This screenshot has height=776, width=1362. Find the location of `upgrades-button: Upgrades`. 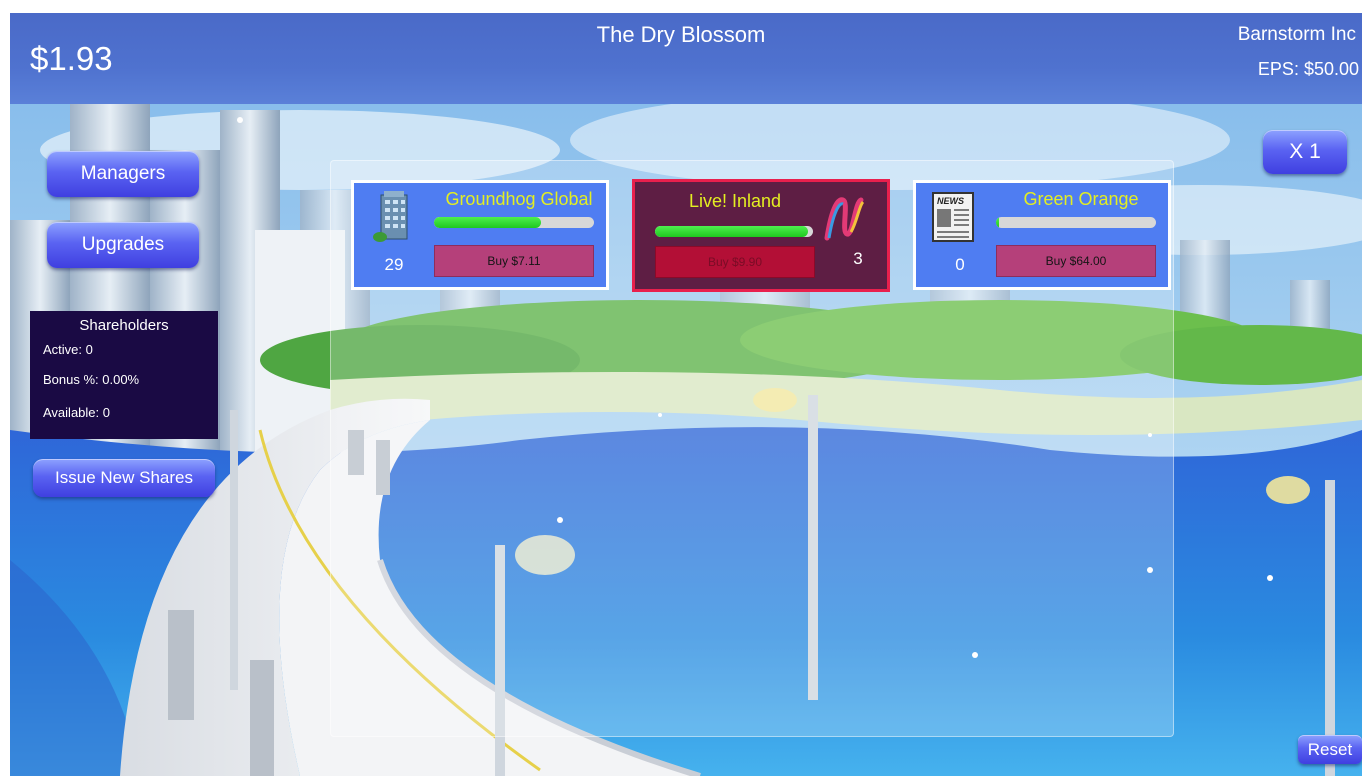

upgrades-button: Upgrades is located at coordinates (123, 245).